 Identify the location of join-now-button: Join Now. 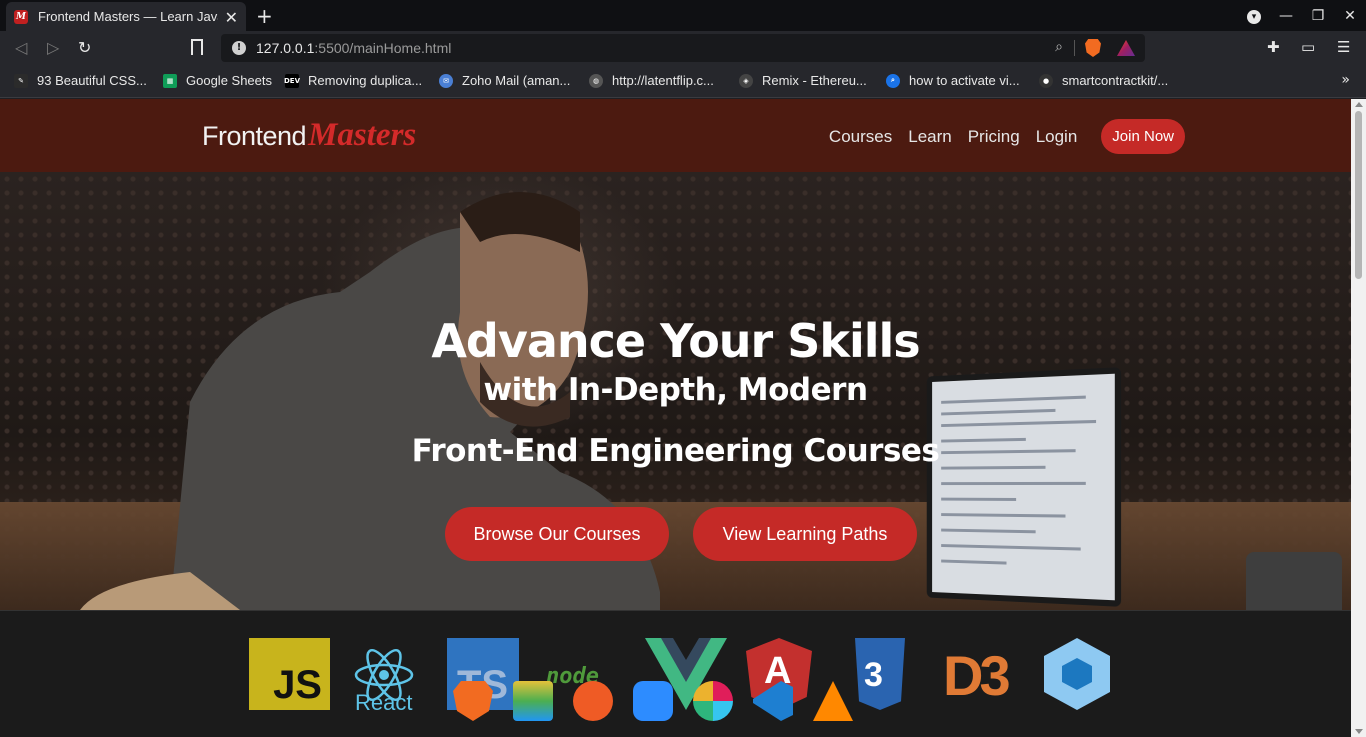
(1143, 136).